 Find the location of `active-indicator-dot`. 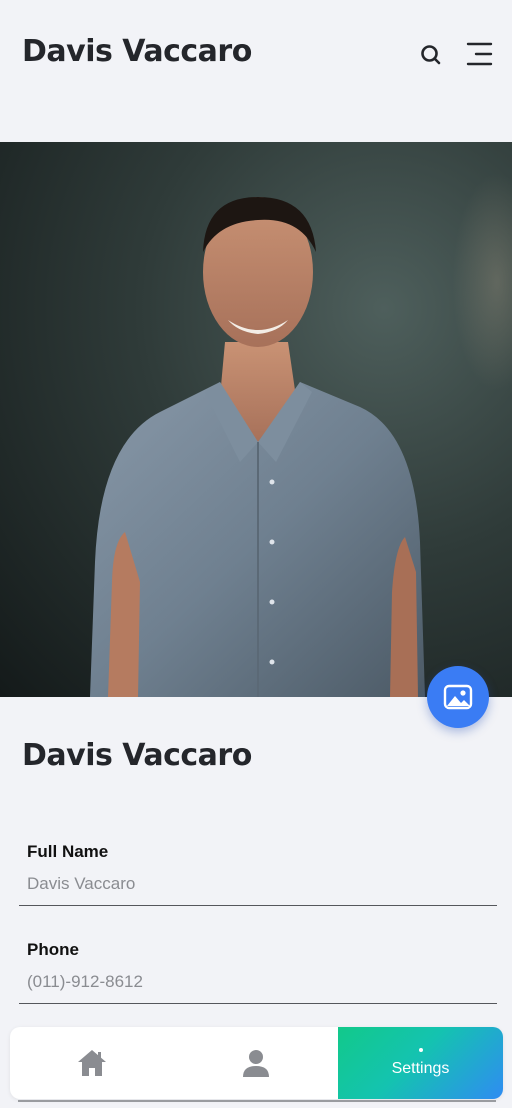

active-indicator-dot is located at coordinates (420, 1050).